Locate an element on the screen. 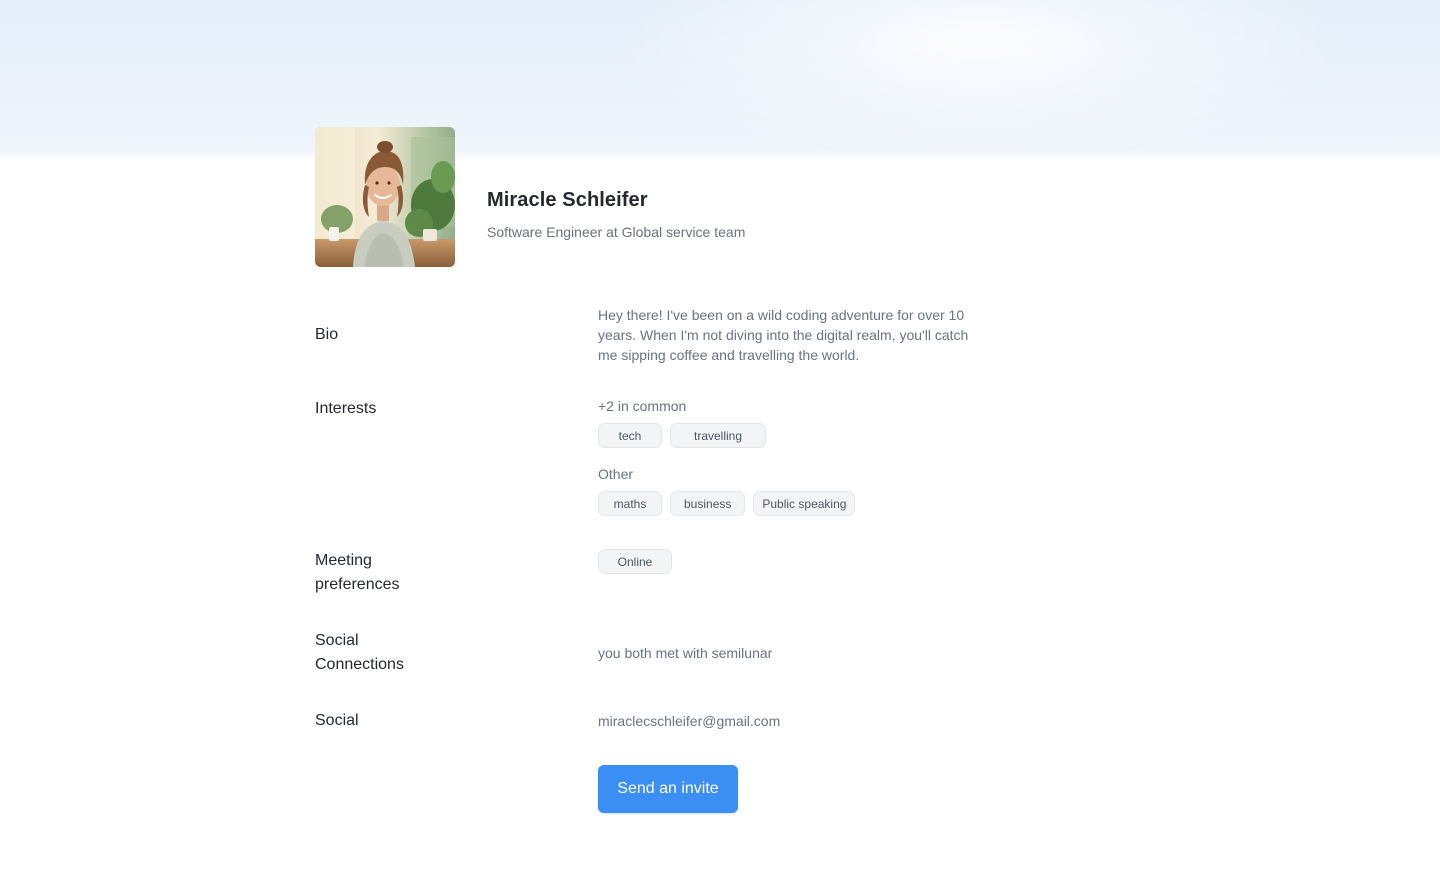 The image size is (1440, 893). social-email: miraclecschleifer@gmail.com is located at coordinates (689, 721).